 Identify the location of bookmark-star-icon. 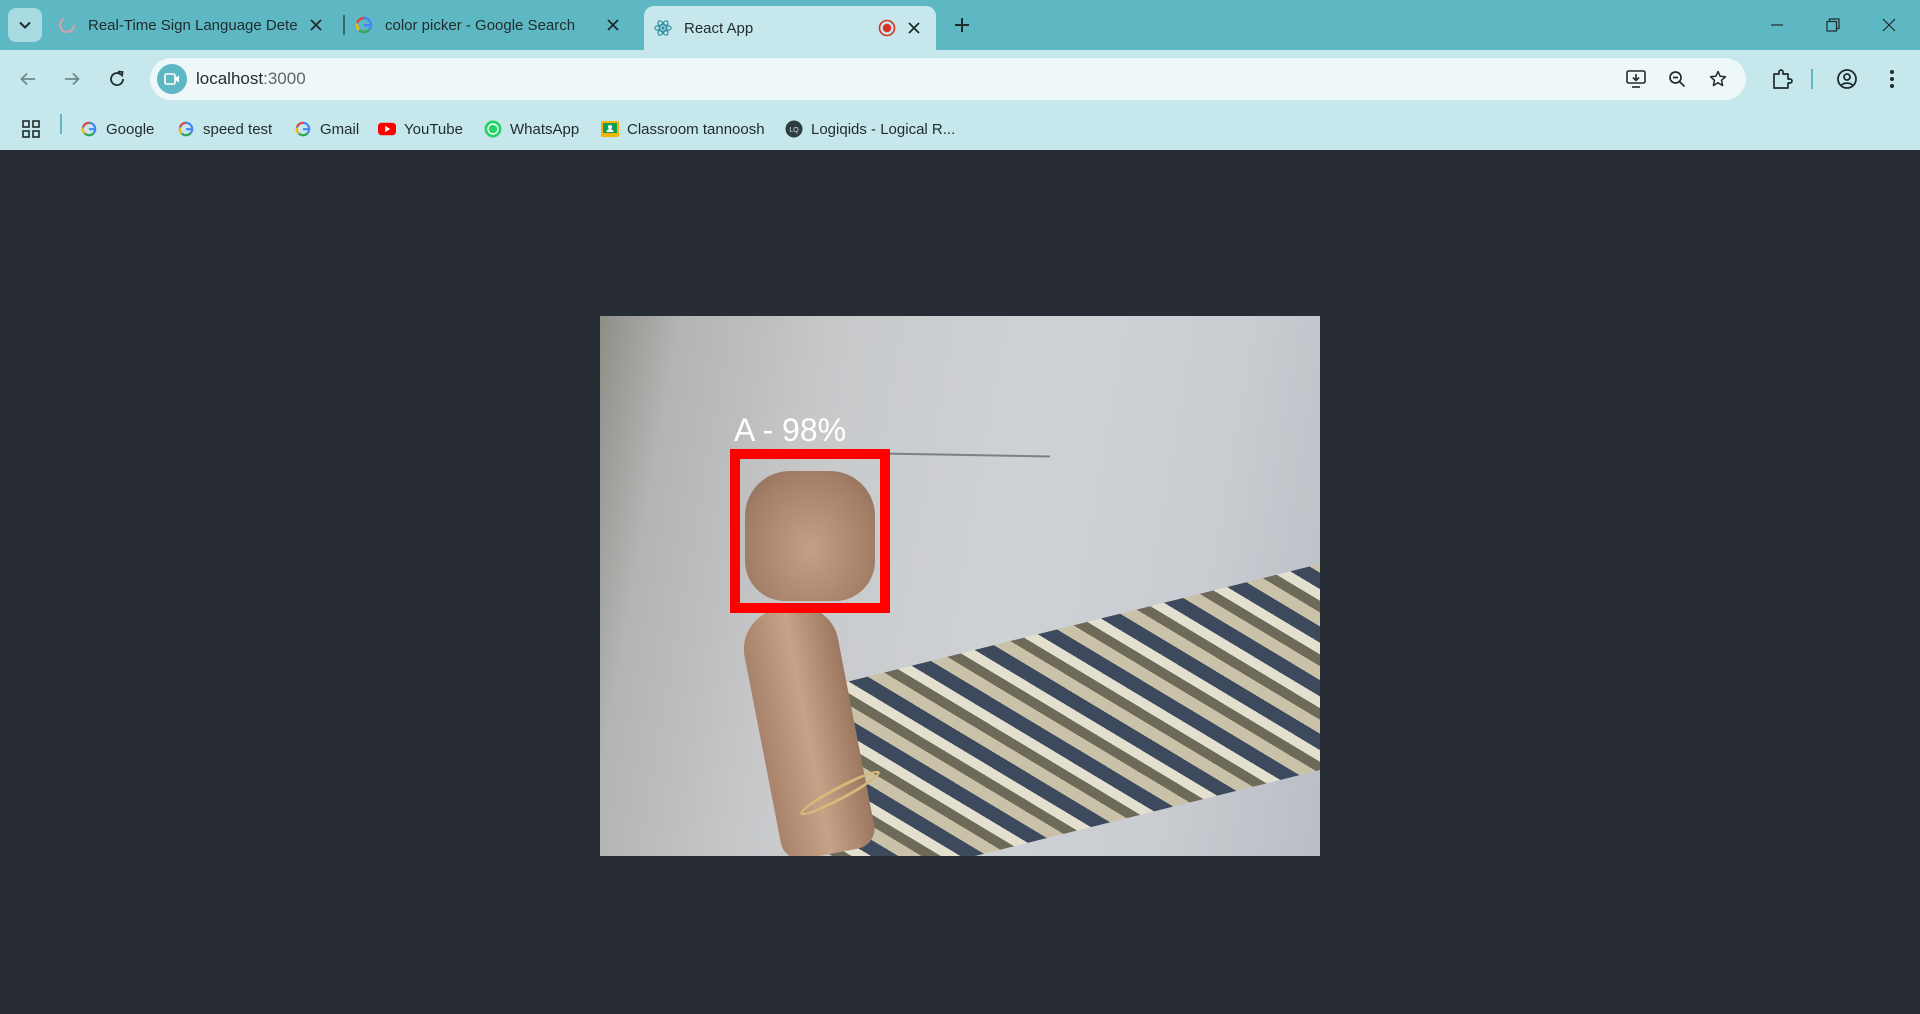
(1718, 79).